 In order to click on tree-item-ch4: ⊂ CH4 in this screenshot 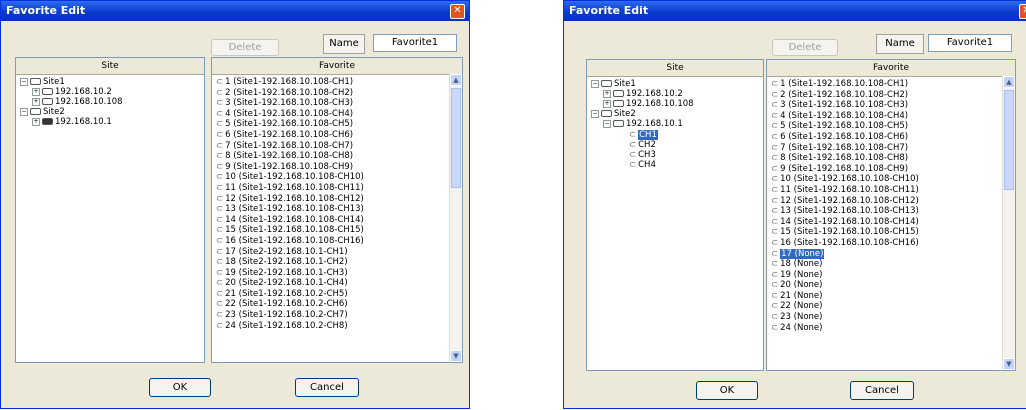, I will do `click(642, 165)`.